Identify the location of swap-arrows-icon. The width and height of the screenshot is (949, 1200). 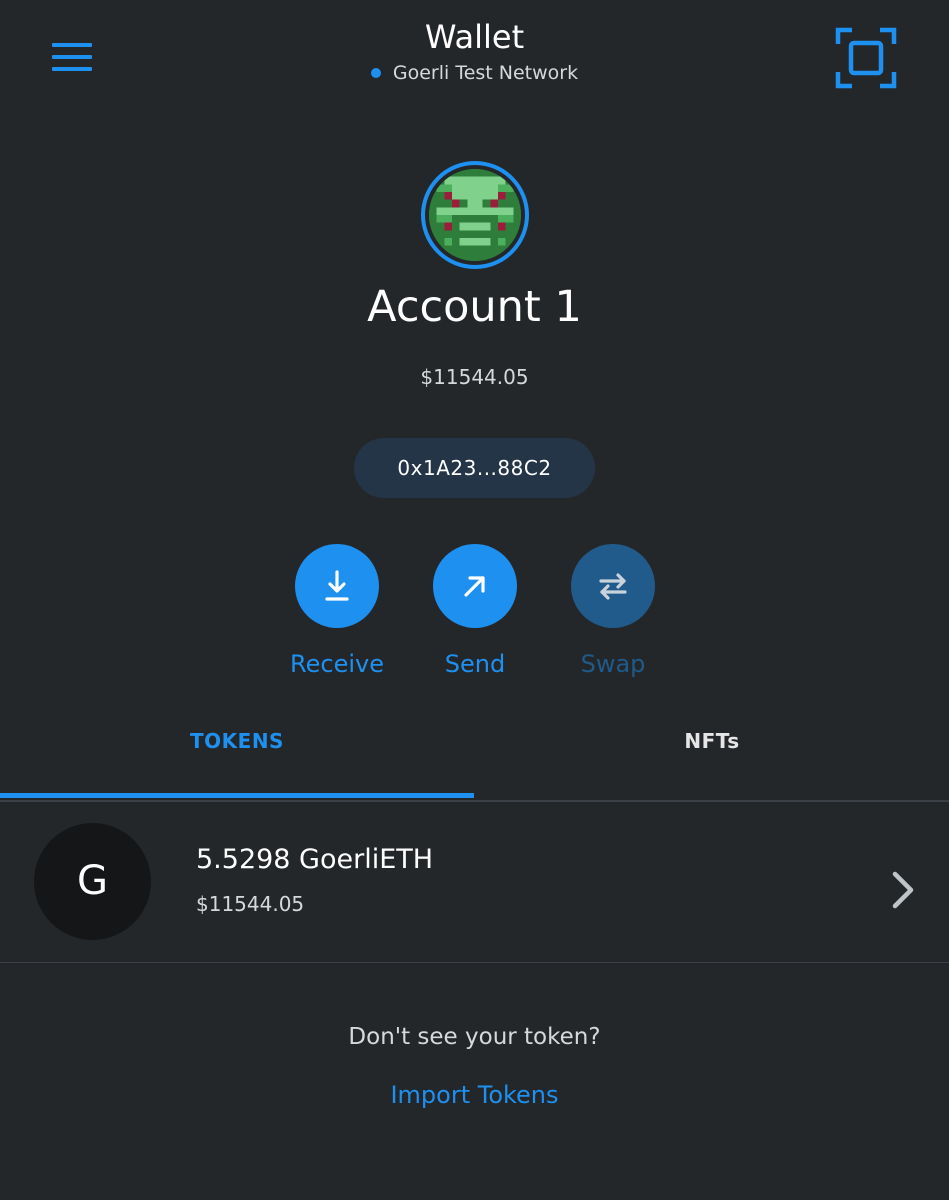
(613, 586).